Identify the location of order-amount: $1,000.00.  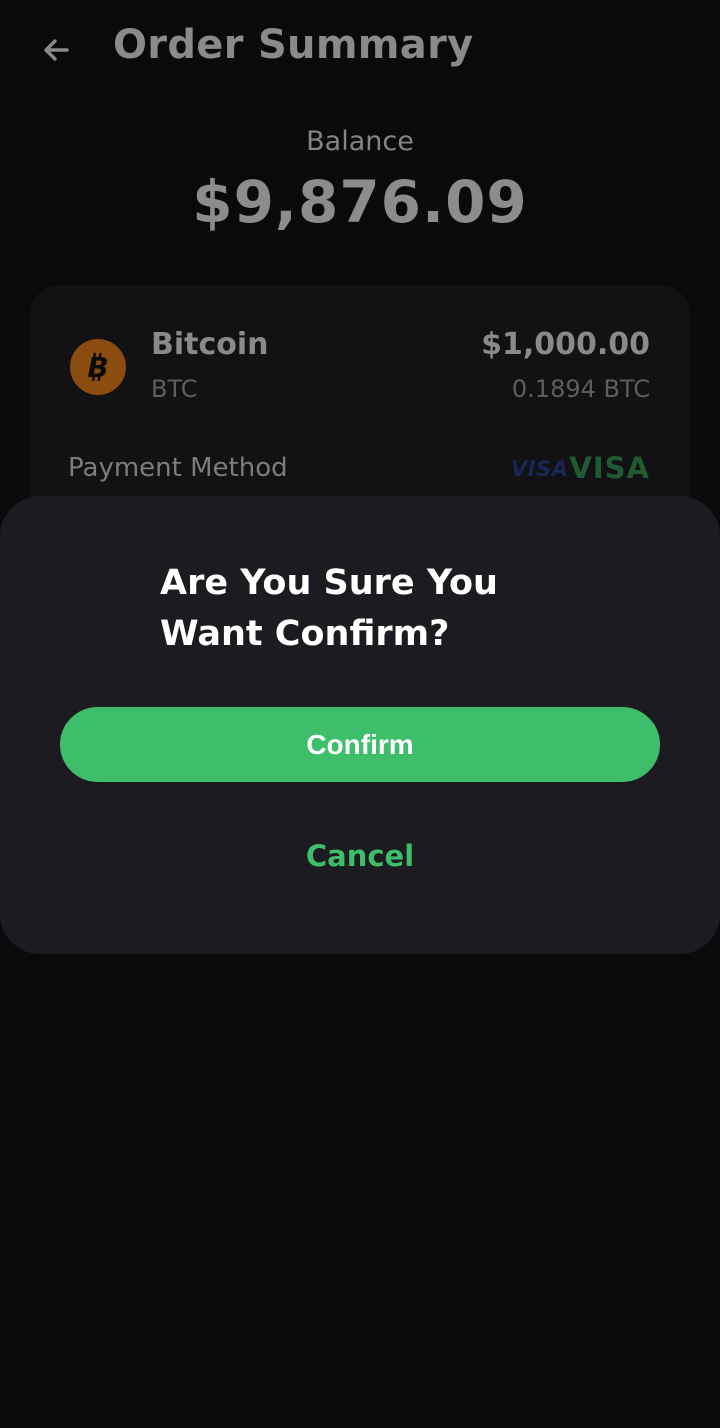
(565, 344).